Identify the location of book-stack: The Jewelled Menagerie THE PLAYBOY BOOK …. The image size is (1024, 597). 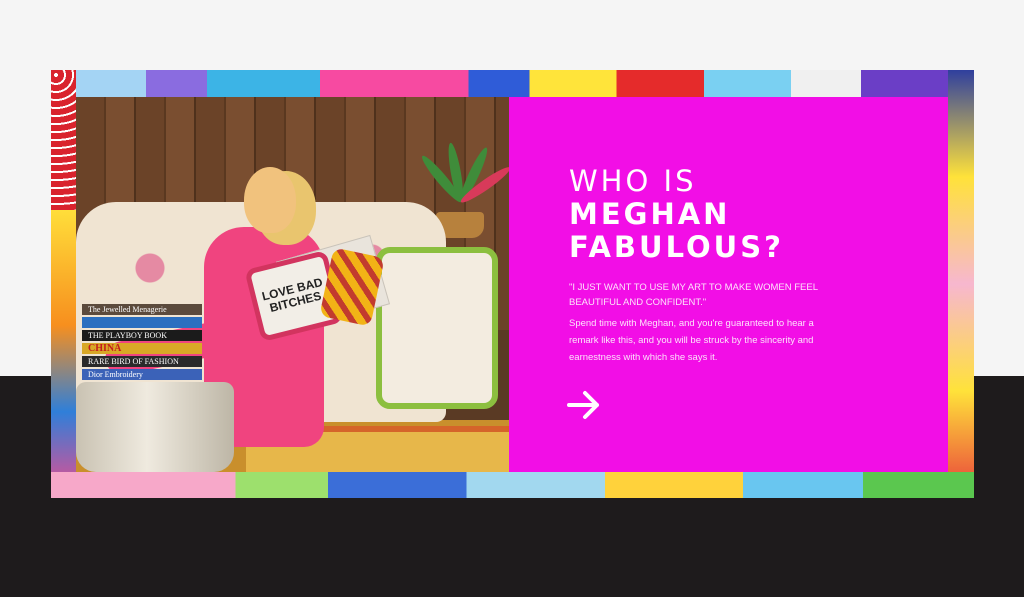
(142, 342).